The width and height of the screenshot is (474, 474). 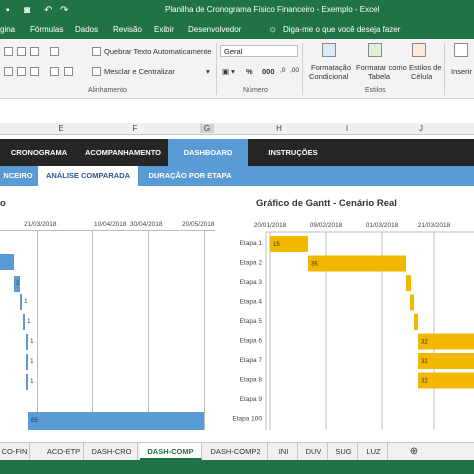 I want to click on camera-icon: ◙, so click(x=27, y=10).